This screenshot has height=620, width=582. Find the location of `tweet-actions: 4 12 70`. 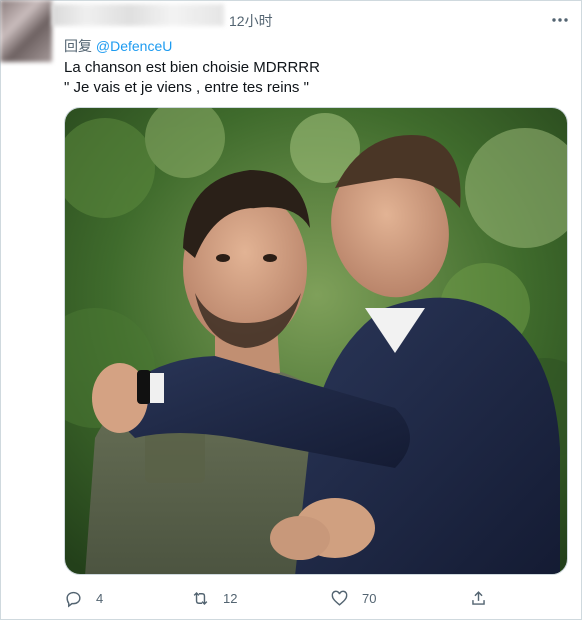

tweet-actions: 4 12 70 is located at coordinates (284, 598).